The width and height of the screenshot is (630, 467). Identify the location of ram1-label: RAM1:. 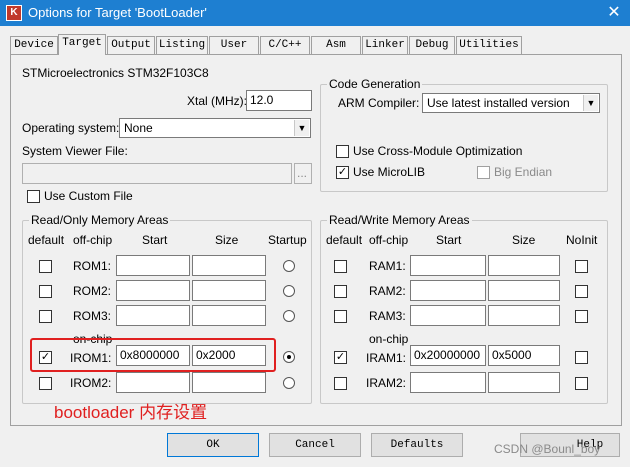
(387, 266).